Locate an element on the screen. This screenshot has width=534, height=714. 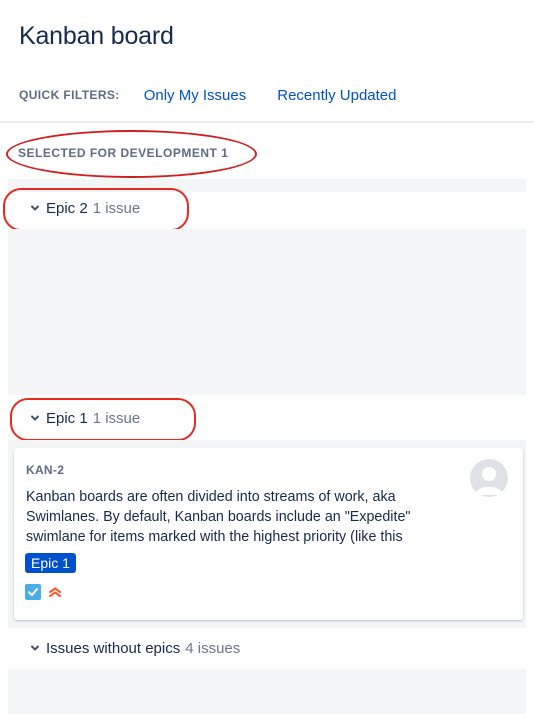
filter-recently-updated: Recently Updated is located at coordinates (336, 95).